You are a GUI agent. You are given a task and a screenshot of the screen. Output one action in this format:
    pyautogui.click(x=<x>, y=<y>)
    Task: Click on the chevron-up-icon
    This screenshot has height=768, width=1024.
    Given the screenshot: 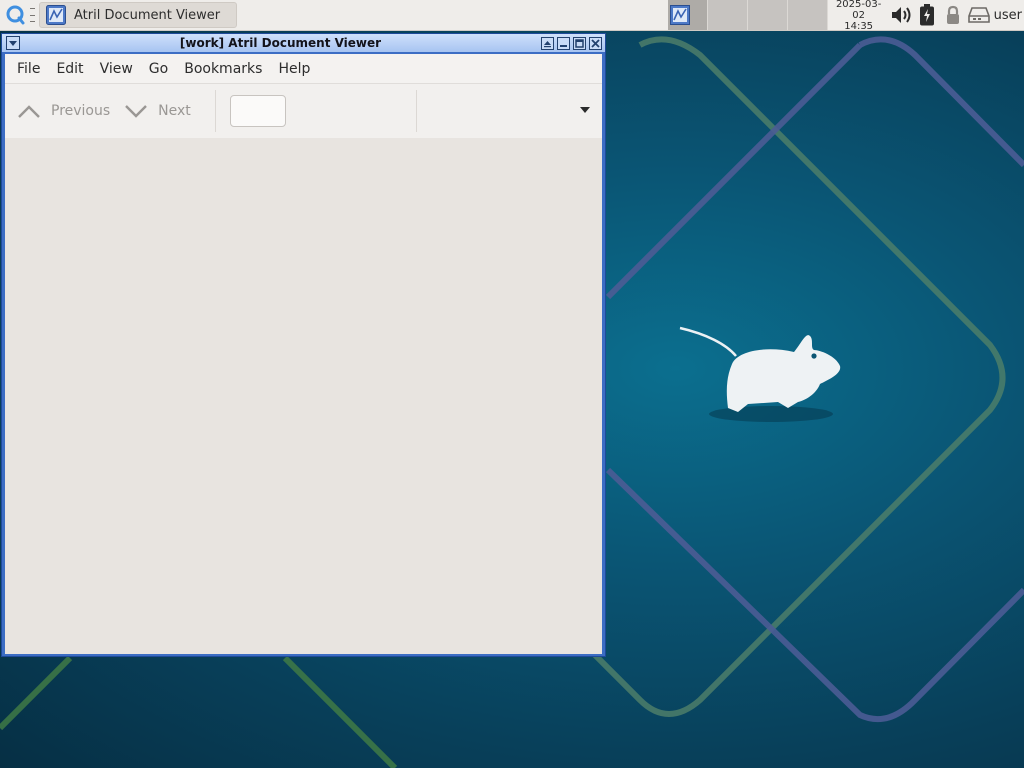 What is the action you would take?
    pyautogui.click(x=29, y=111)
    